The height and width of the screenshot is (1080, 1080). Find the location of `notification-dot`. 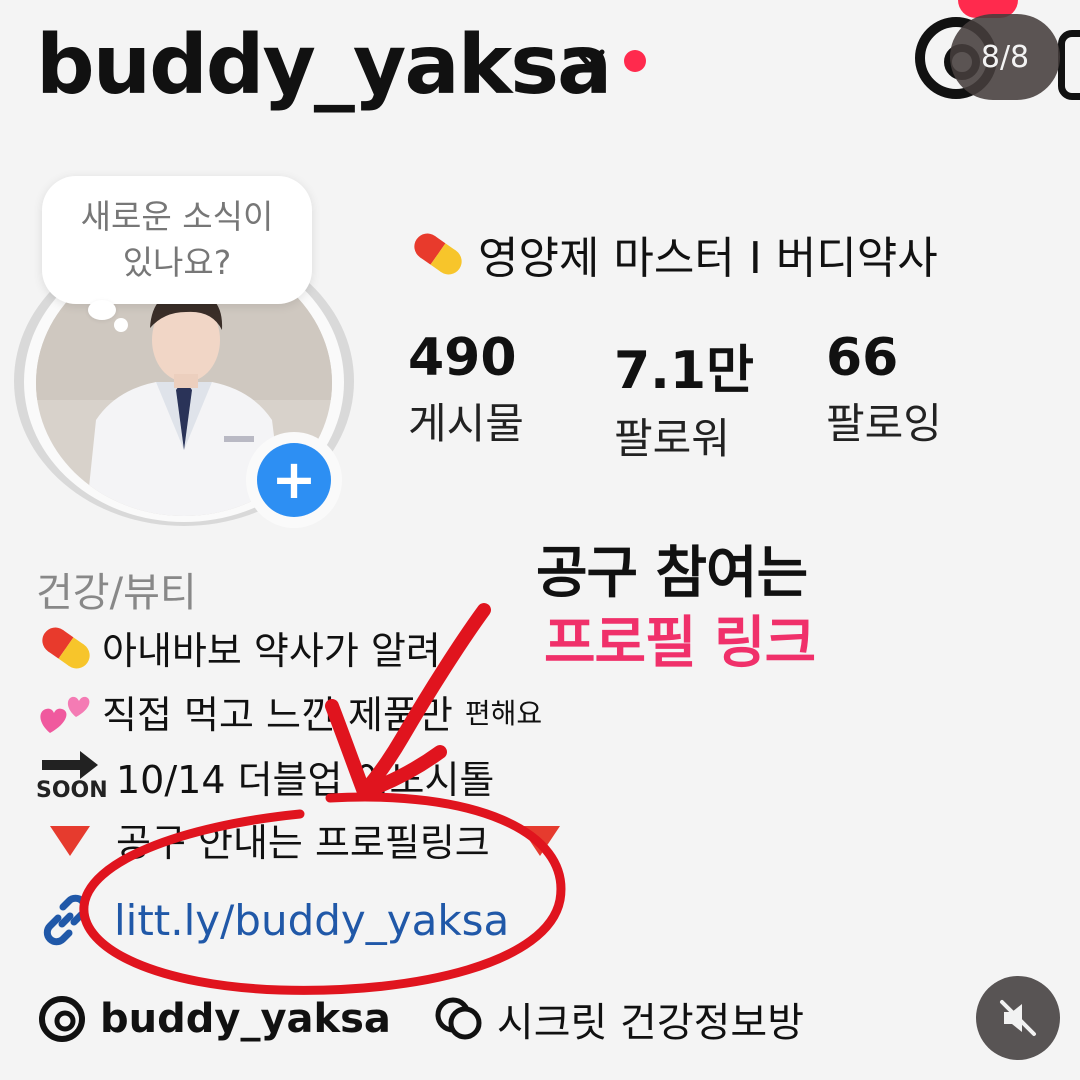

notification-dot is located at coordinates (635, 61).